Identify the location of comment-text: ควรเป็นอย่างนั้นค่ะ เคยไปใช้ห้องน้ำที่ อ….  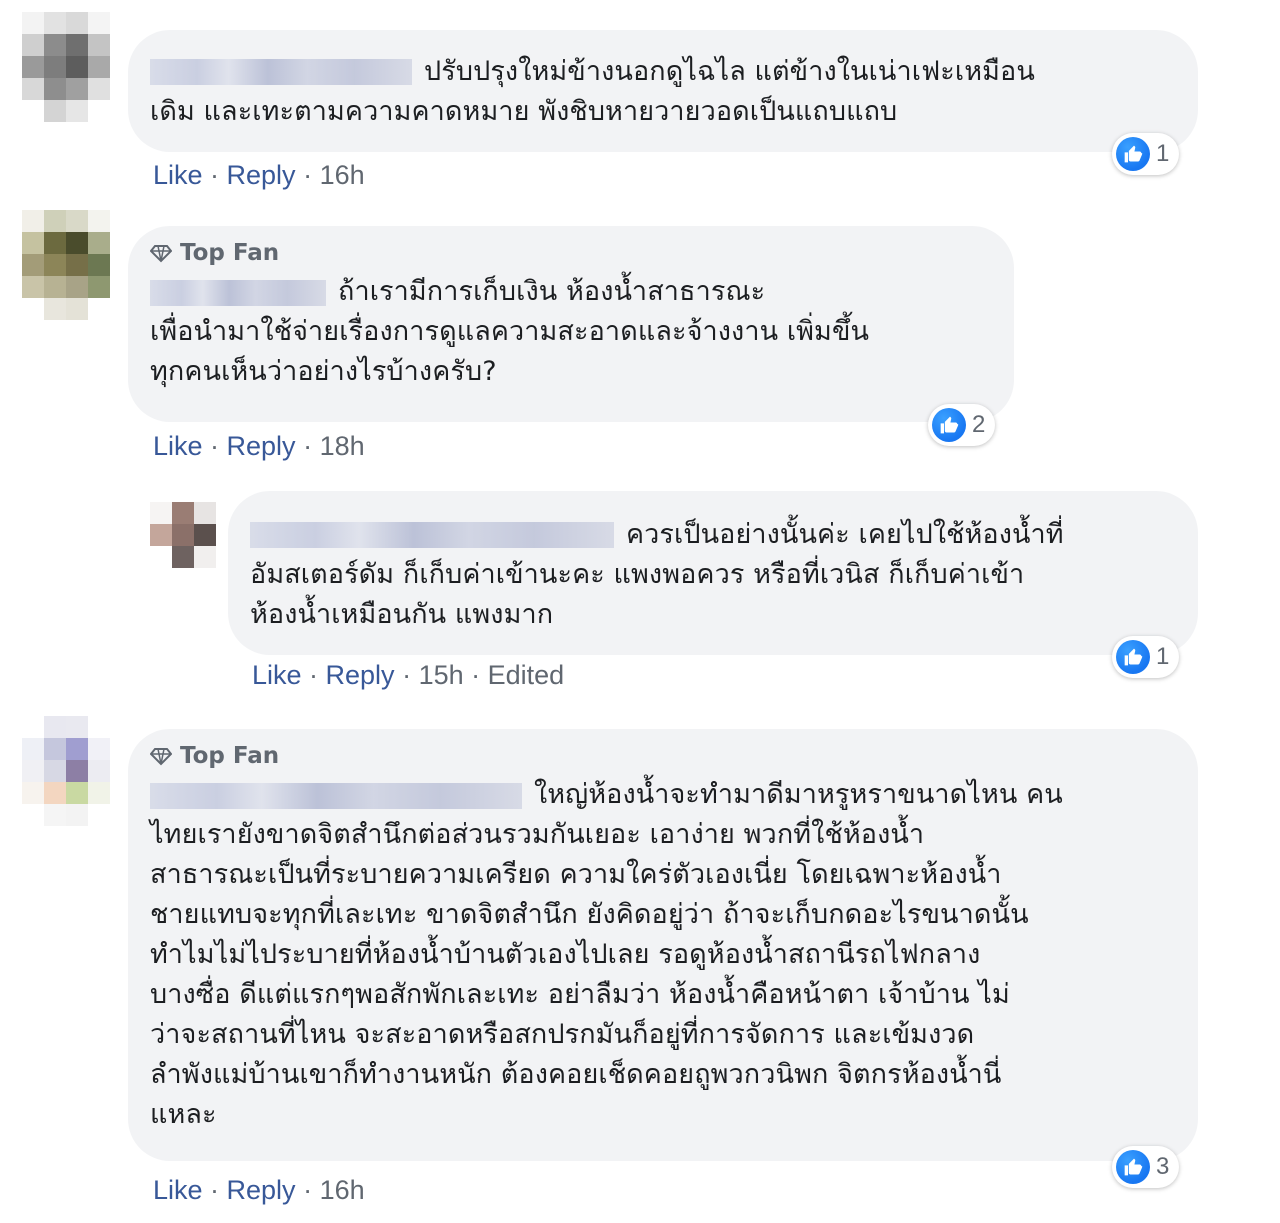
(657, 574).